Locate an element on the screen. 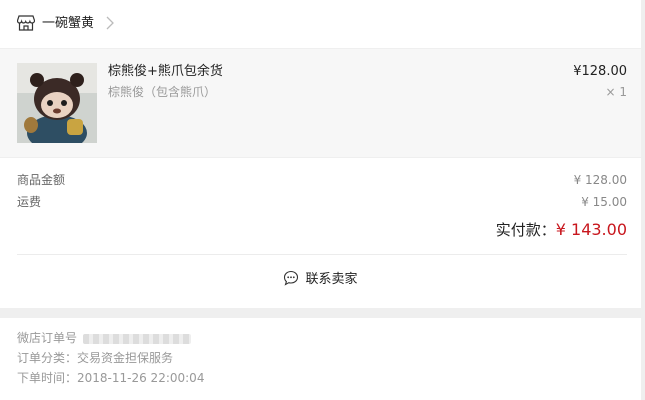 The height and width of the screenshot is (400, 645). divider is located at coordinates (322, 254).